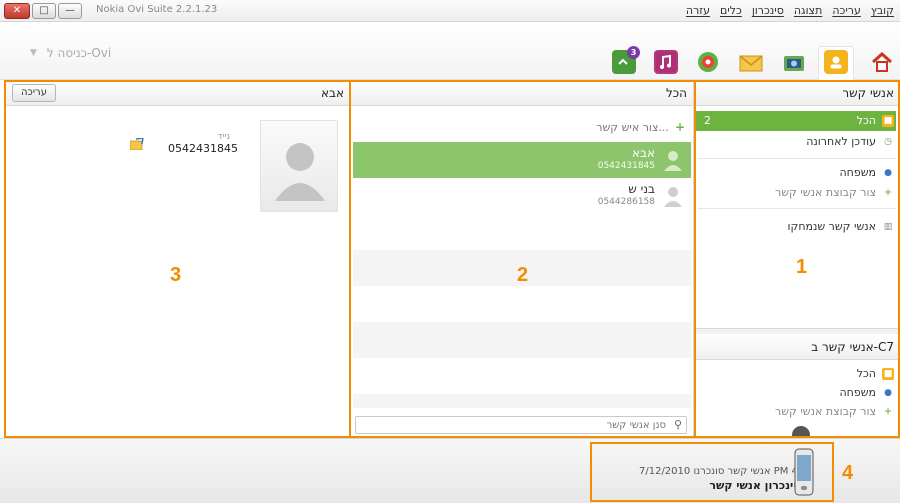 The height and width of the screenshot is (503, 900). What do you see at coordinates (33, 53) in the screenshot?
I see `chevron-down-icon: ▼` at bounding box center [33, 53].